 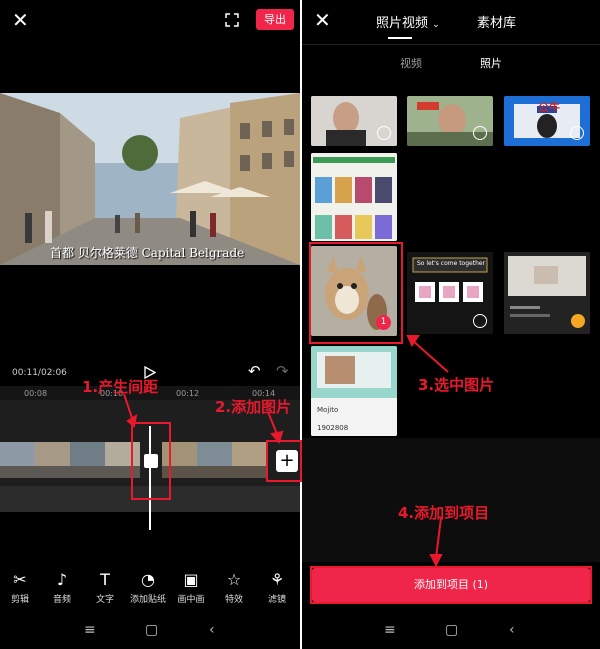 What do you see at coordinates (456, 385) in the screenshot?
I see `annotation-step3: 3.选中图片` at bounding box center [456, 385].